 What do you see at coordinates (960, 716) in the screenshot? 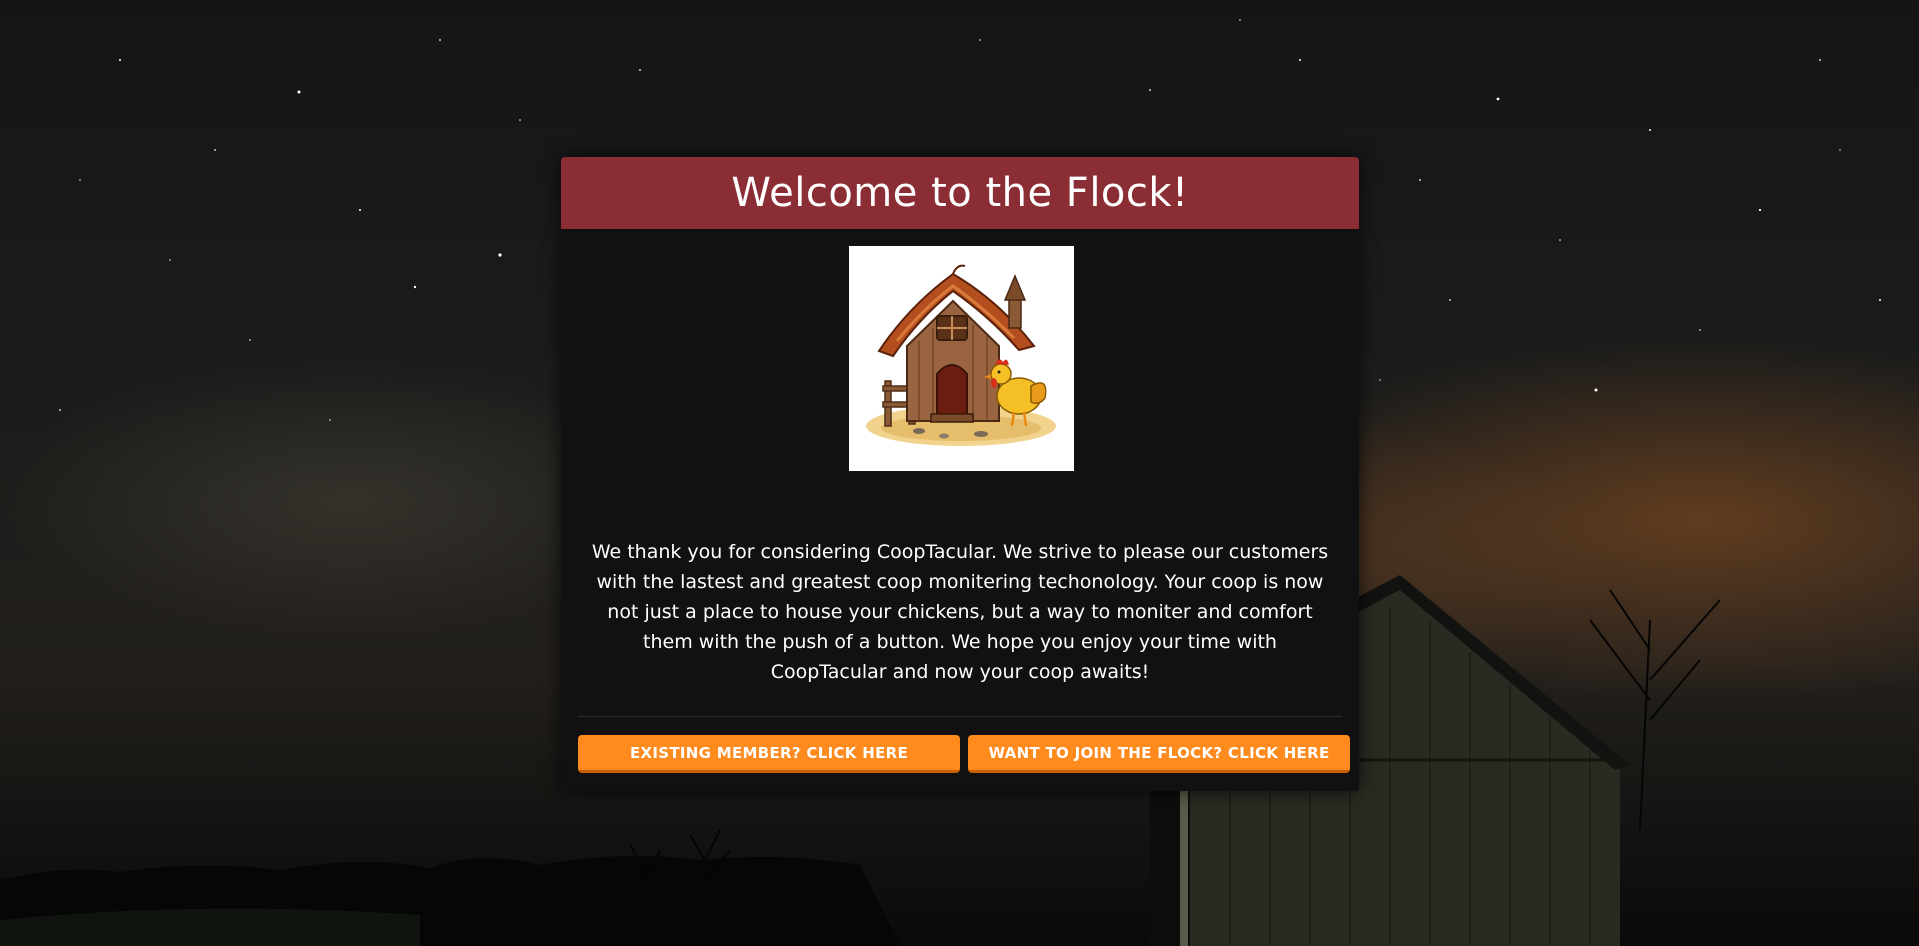
I see `divider` at bounding box center [960, 716].